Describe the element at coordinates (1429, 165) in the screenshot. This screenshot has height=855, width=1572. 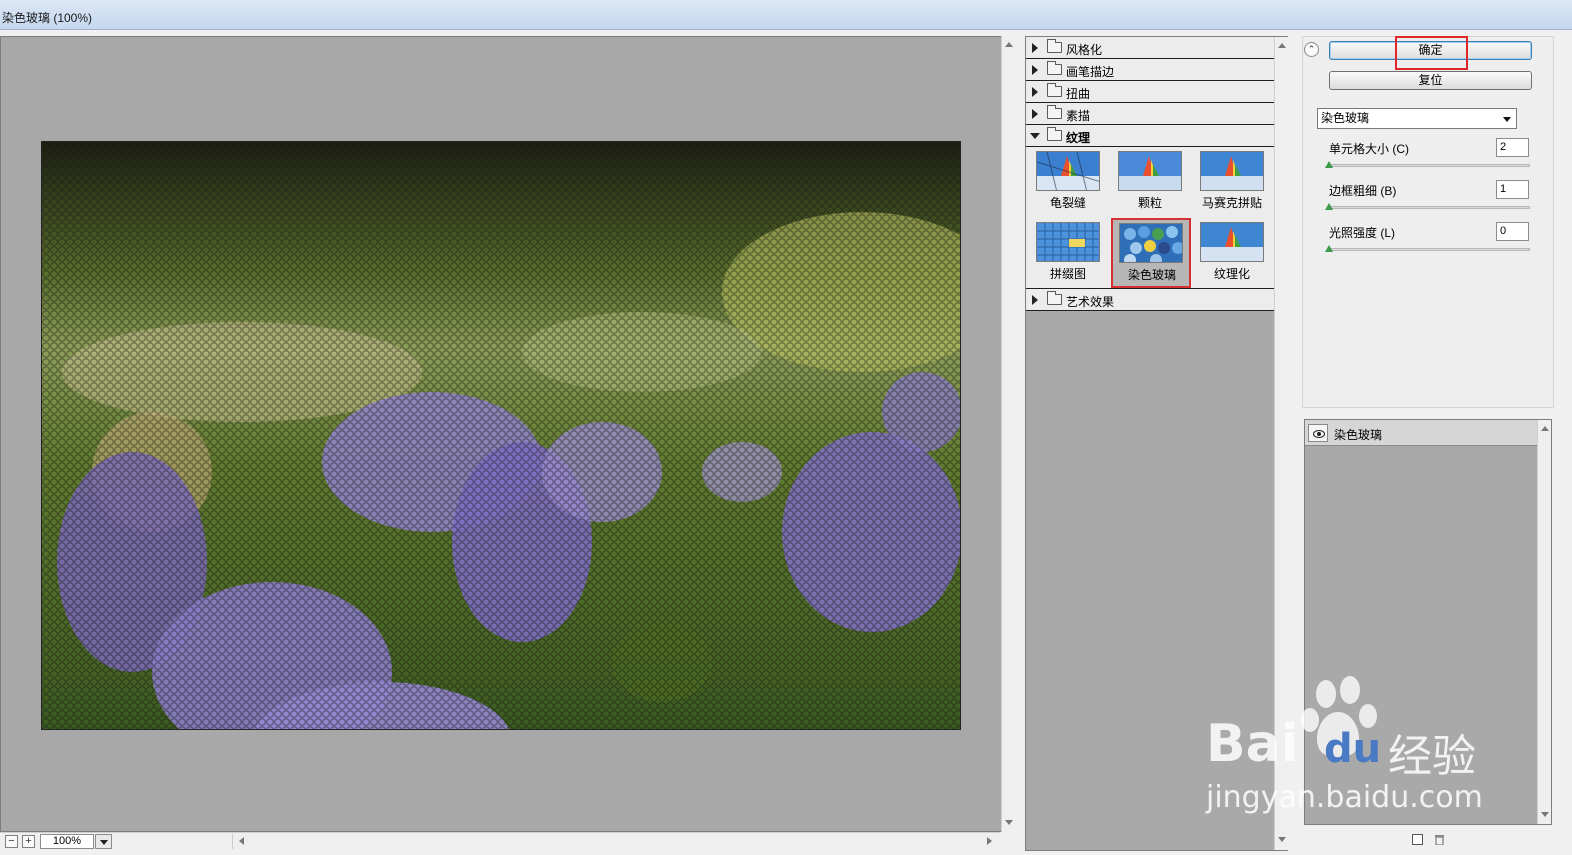
I see `cell-size-slider` at that location.